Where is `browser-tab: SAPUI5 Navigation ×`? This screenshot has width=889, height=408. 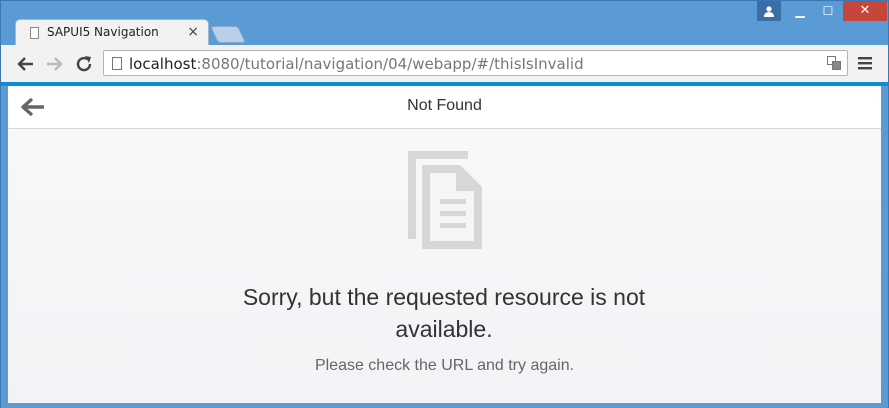 browser-tab: SAPUI5 Navigation × is located at coordinates (112, 32).